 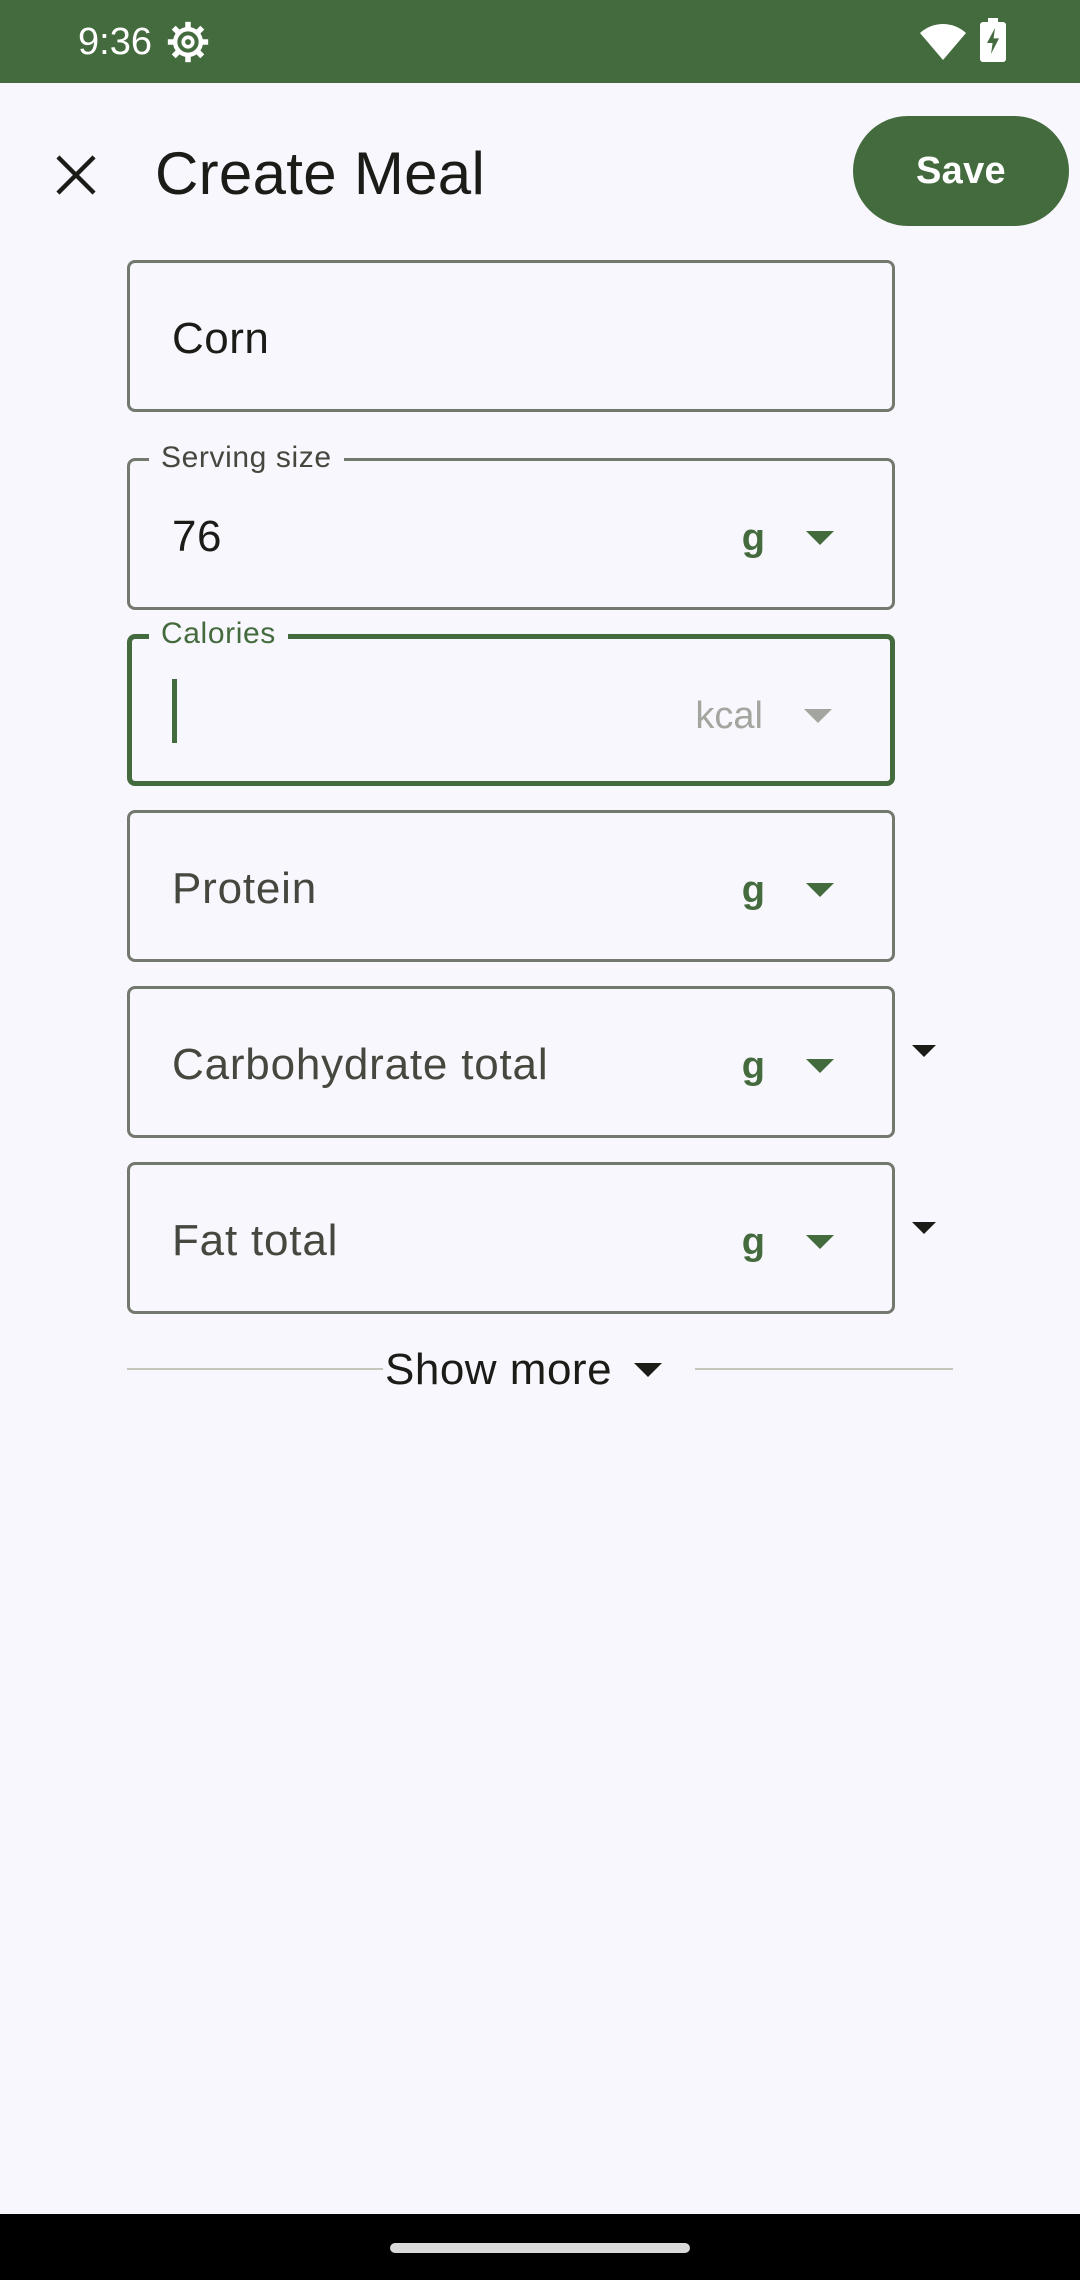 I want to click on divider-left, so click(x=255, y=1369).